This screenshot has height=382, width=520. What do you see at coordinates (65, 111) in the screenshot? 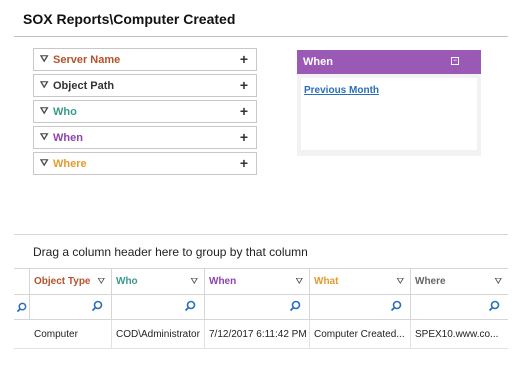
I see `filter-label: Who` at bounding box center [65, 111].